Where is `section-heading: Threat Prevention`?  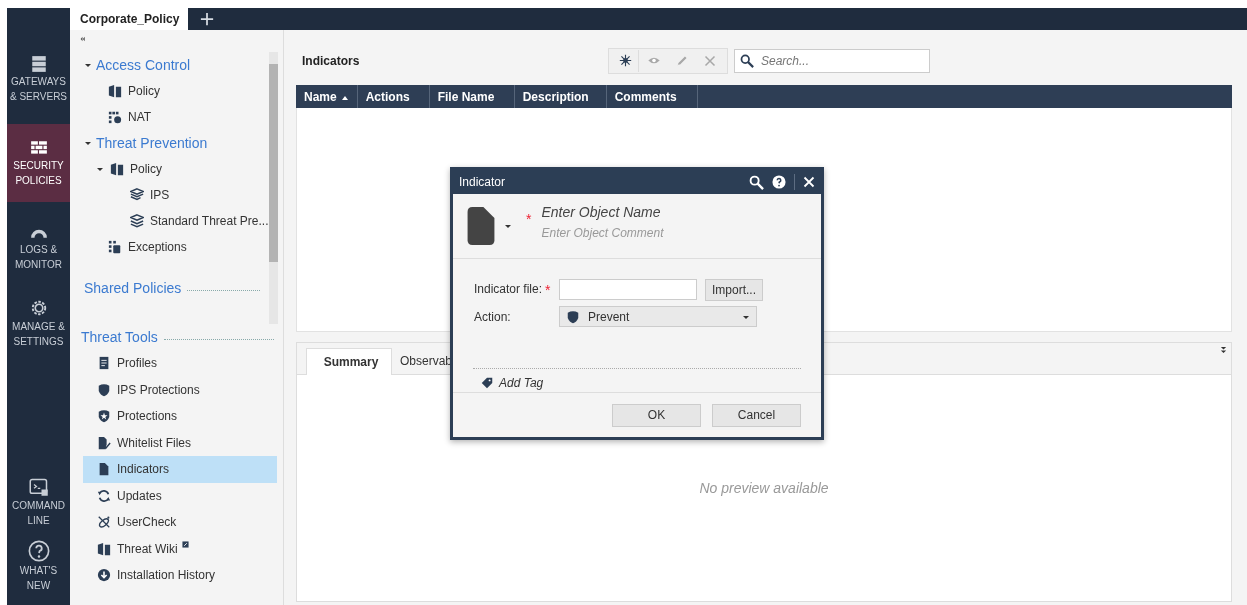 section-heading: Threat Prevention is located at coordinates (152, 143).